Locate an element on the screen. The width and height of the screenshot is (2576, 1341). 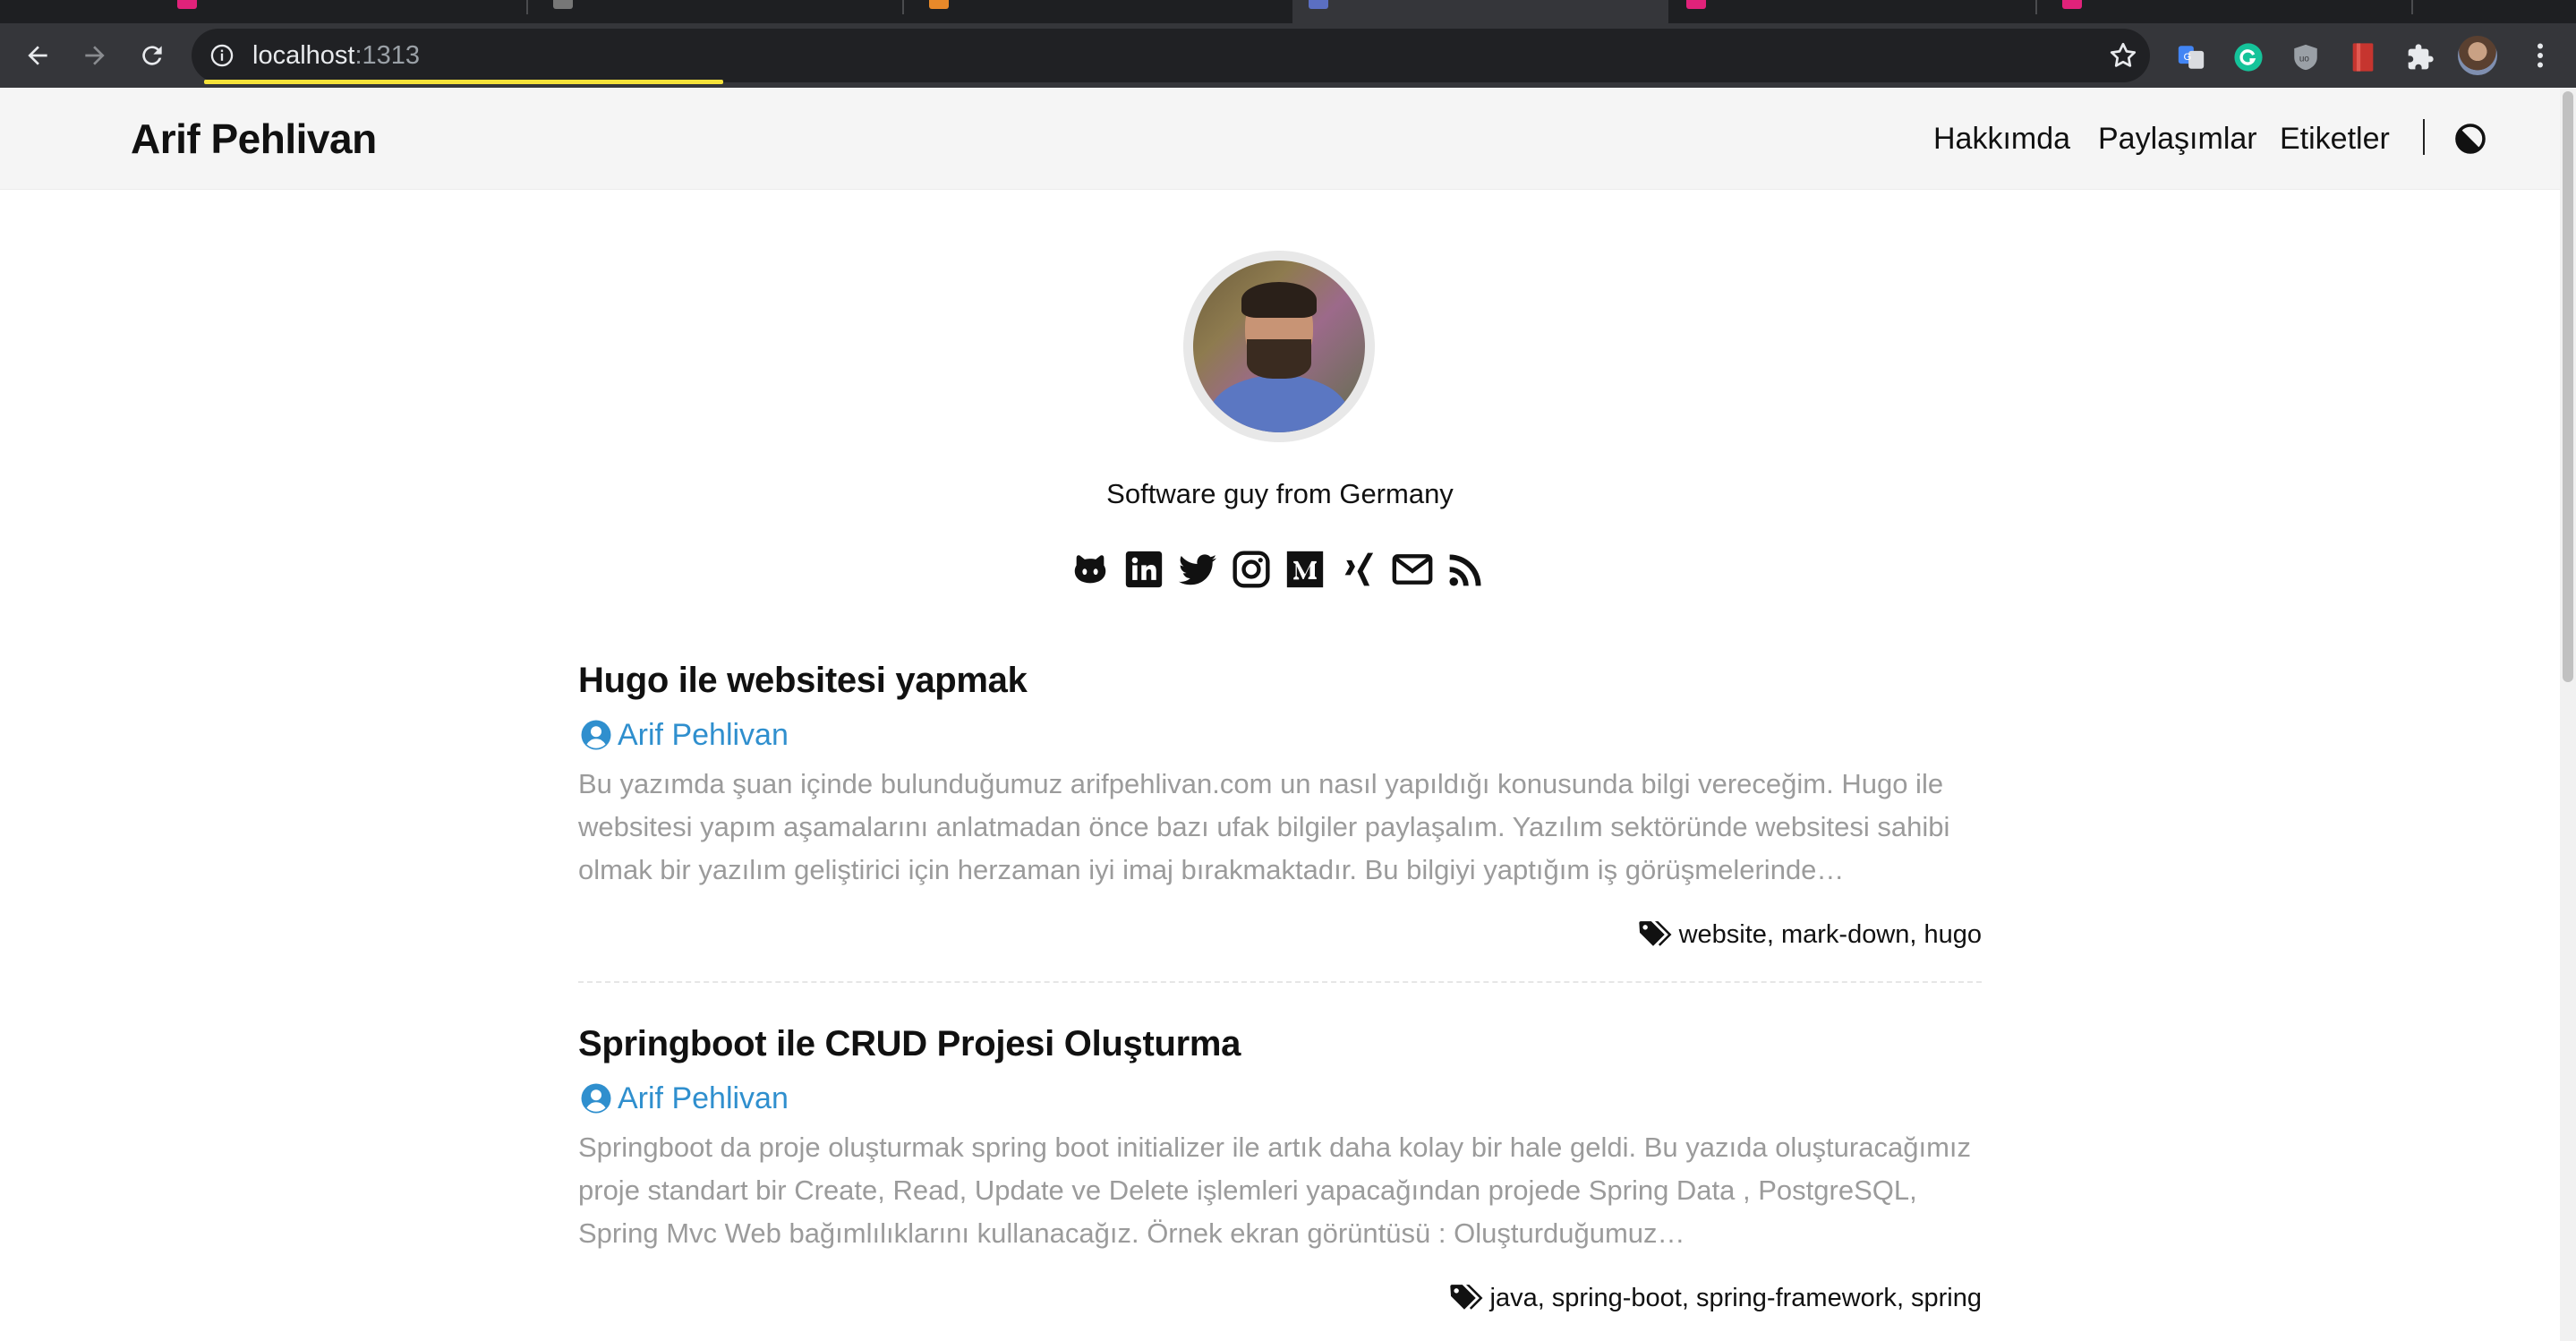
post-tags: website, mark-down, hugo is located at coordinates (1810, 935).